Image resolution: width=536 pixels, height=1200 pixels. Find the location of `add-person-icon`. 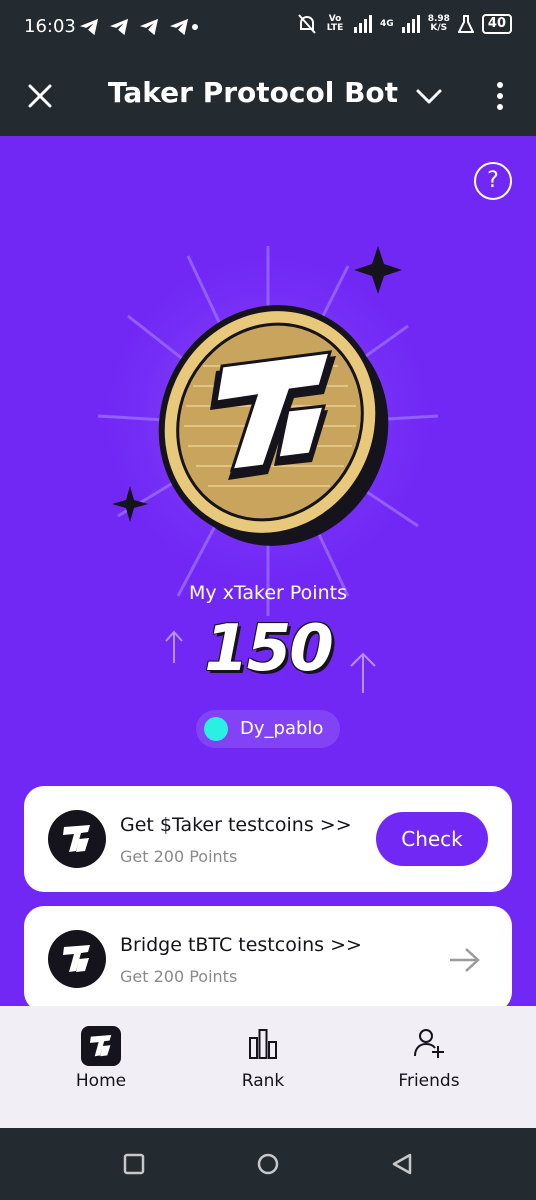

add-person-icon is located at coordinates (429, 1043).